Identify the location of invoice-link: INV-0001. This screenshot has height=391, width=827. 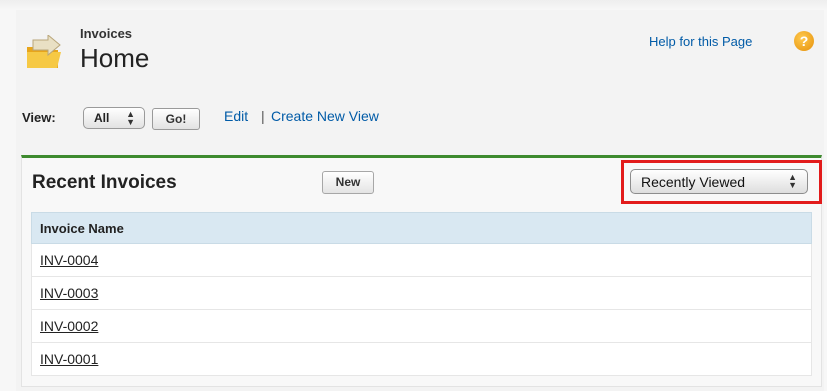
(69, 359).